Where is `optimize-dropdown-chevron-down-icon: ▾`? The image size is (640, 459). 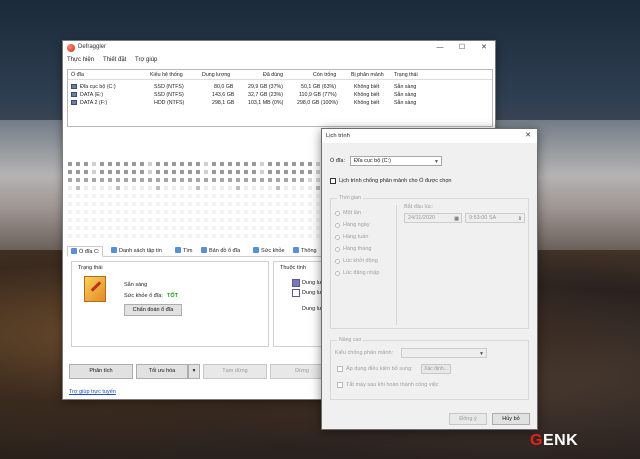 optimize-dropdown-chevron-down-icon: ▾ is located at coordinates (194, 371).